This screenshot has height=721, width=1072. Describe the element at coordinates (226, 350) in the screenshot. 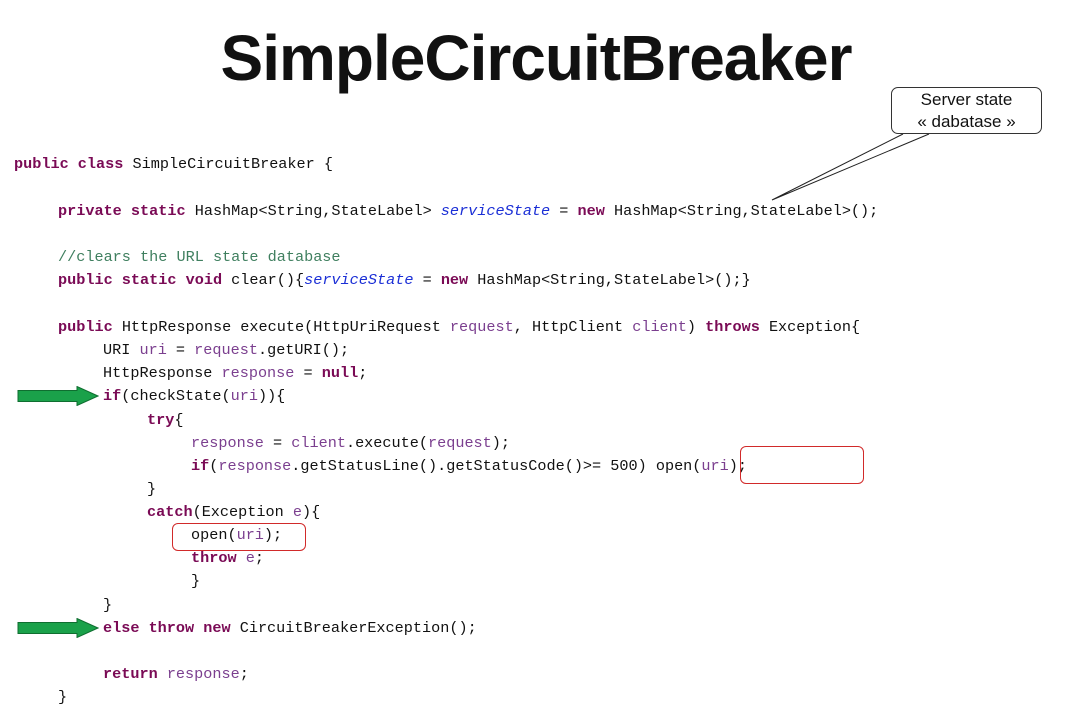

I see `code-line: URI uri = request.getURI();` at that location.